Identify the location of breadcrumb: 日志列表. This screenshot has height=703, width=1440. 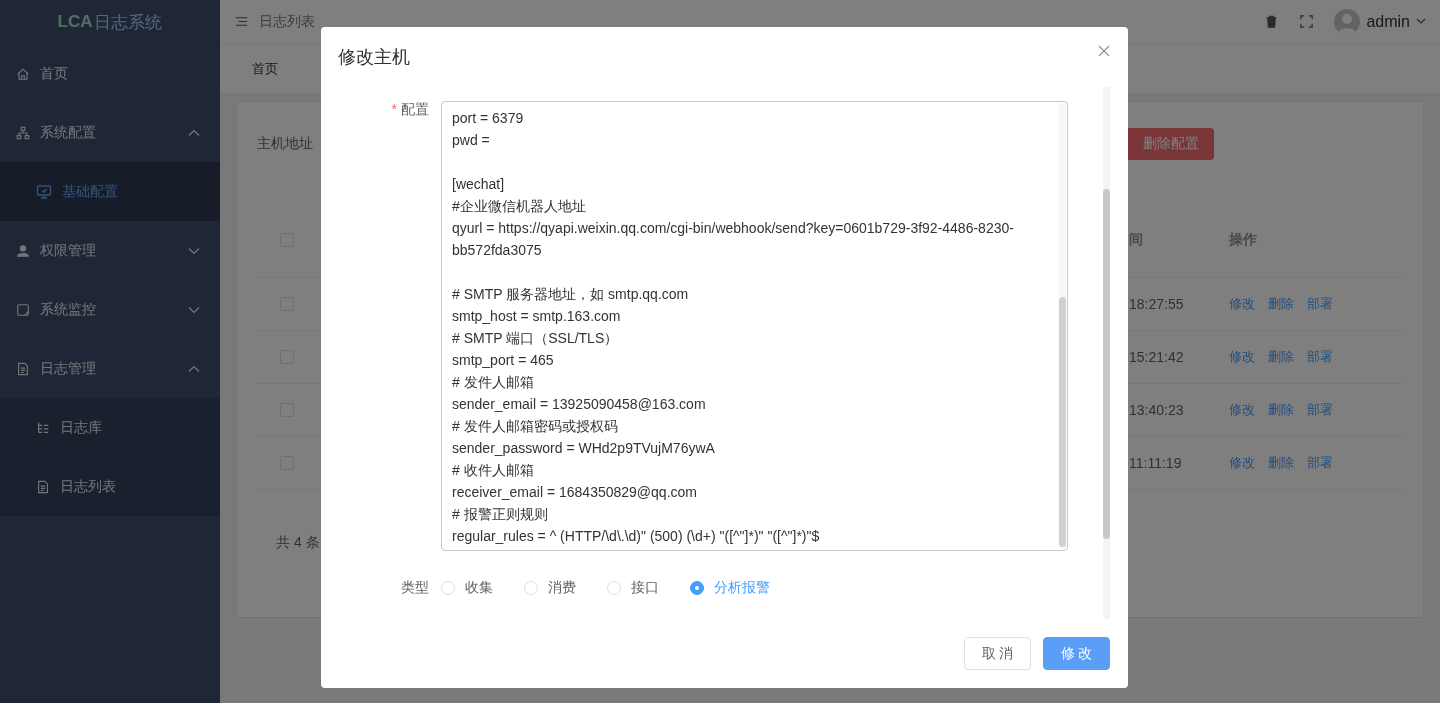
(757, 21).